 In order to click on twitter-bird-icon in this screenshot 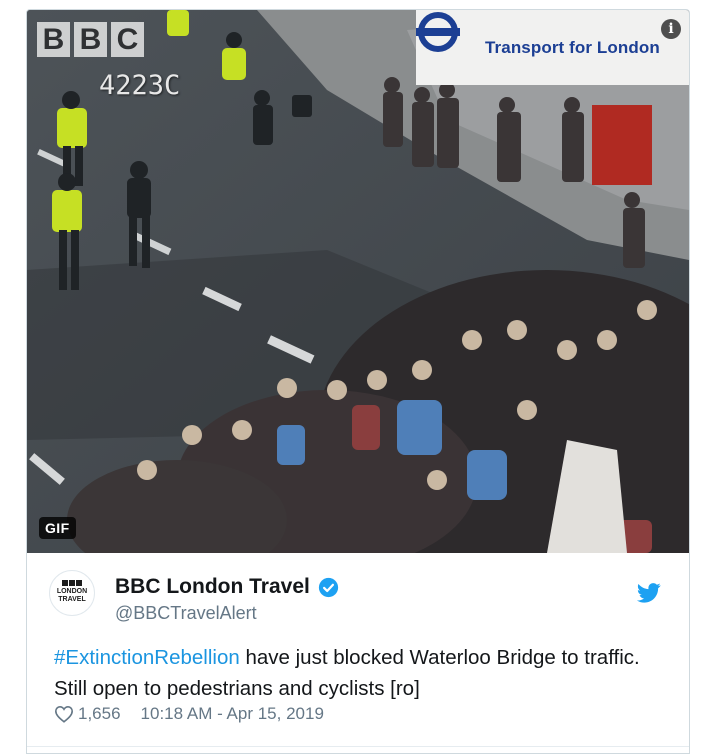, I will do `click(649, 593)`.